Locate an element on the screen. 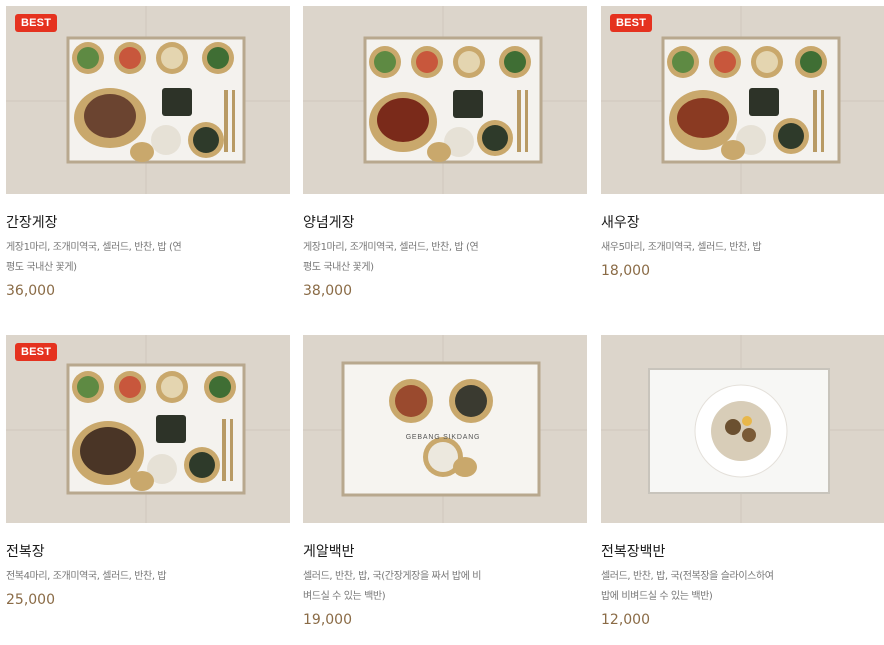  product-description: 전복4마리, 조개미역국, 셀러드, 반찬, 밥 is located at coordinates (86, 576).